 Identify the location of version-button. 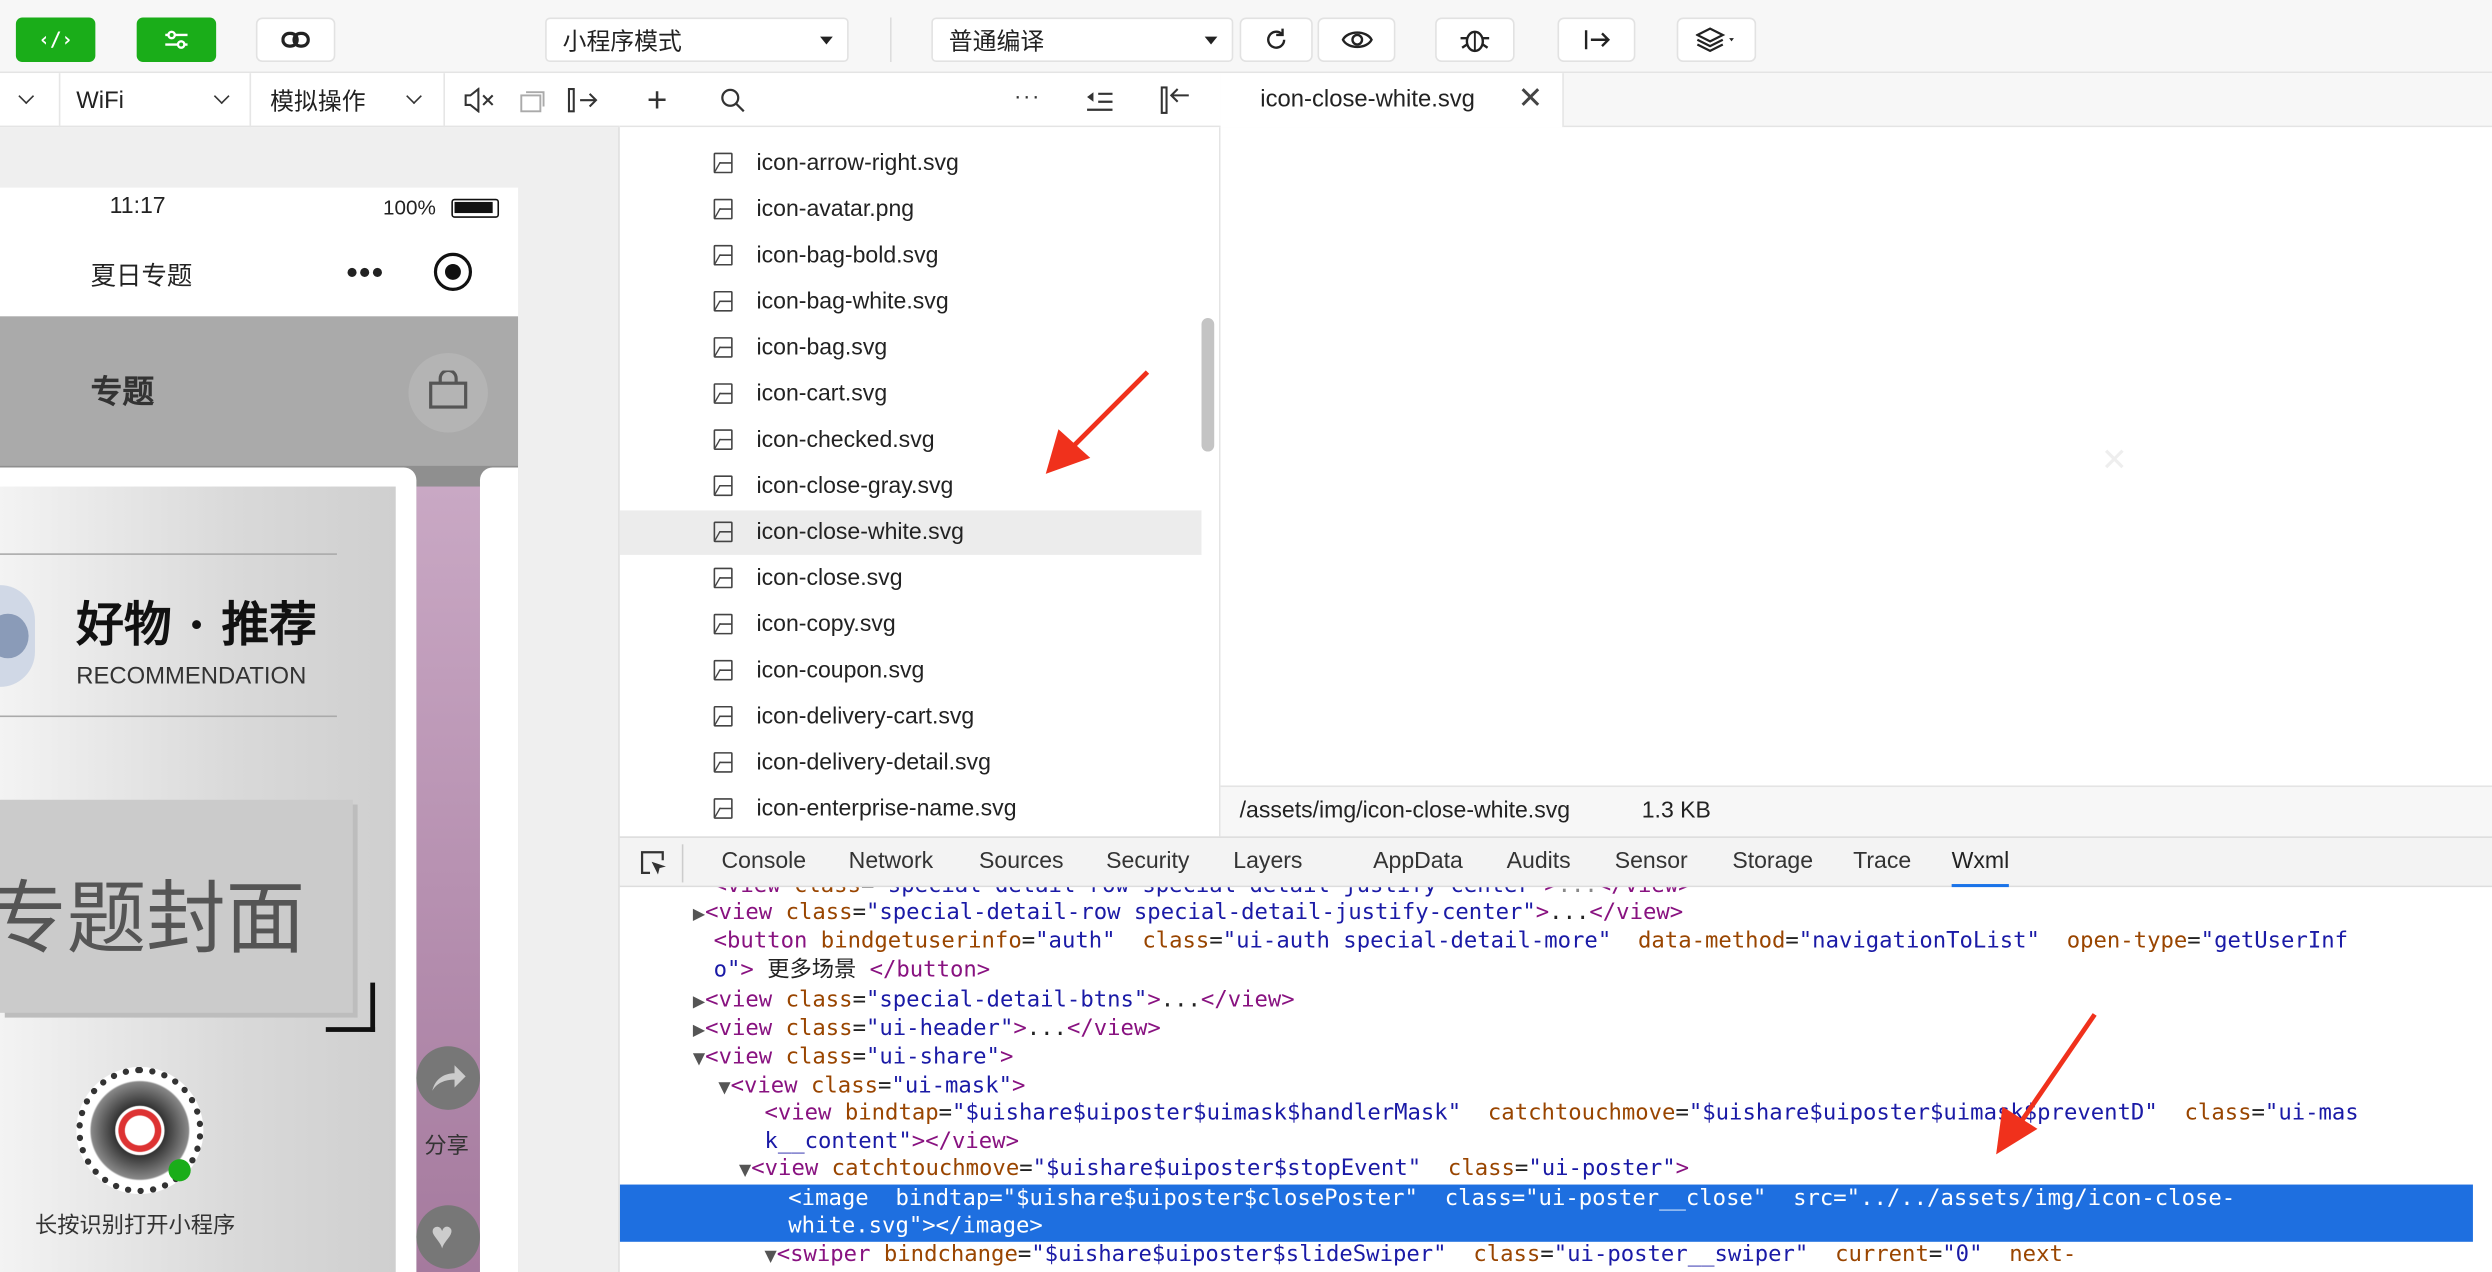
(1716, 40).